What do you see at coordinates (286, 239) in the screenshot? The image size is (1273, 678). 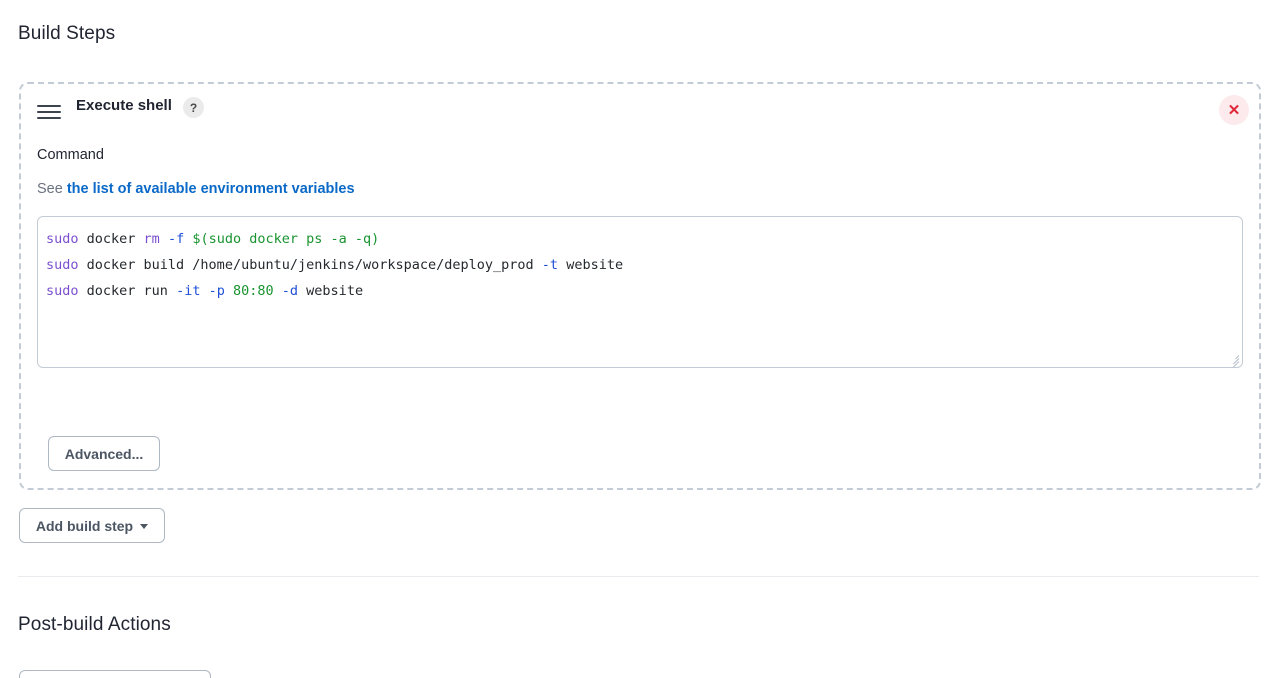 I see `code-token: $(sudo docker ps -a -q)` at bounding box center [286, 239].